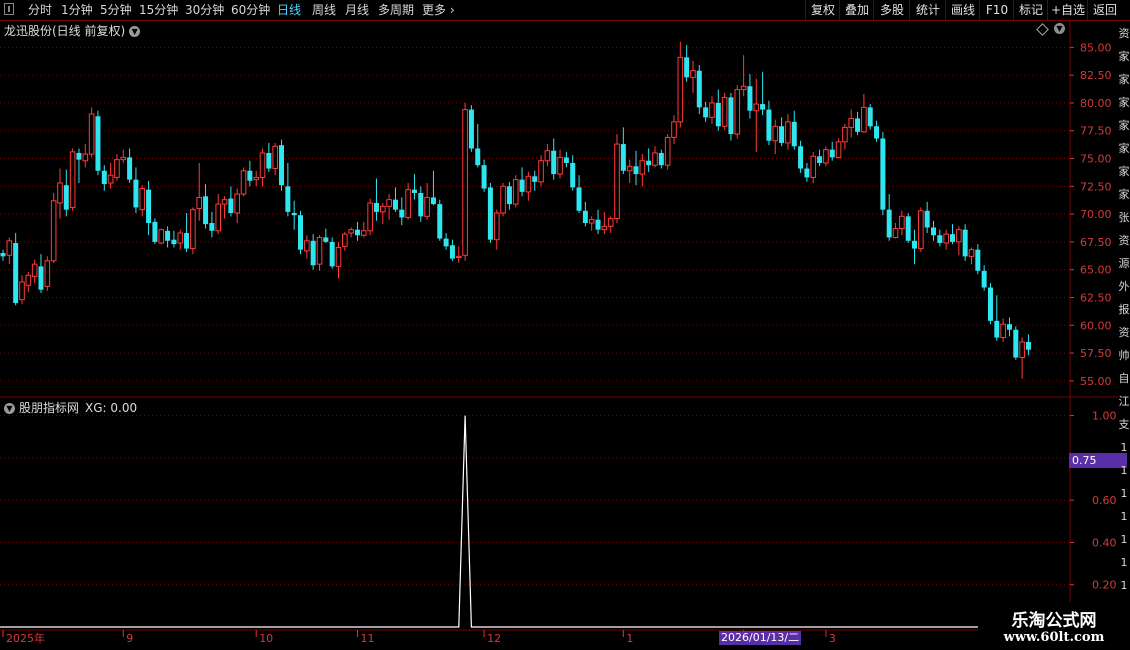  What do you see at coordinates (1096, 75) in the screenshot?
I see `price-tick-label: 82.50` at bounding box center [1096, 75].